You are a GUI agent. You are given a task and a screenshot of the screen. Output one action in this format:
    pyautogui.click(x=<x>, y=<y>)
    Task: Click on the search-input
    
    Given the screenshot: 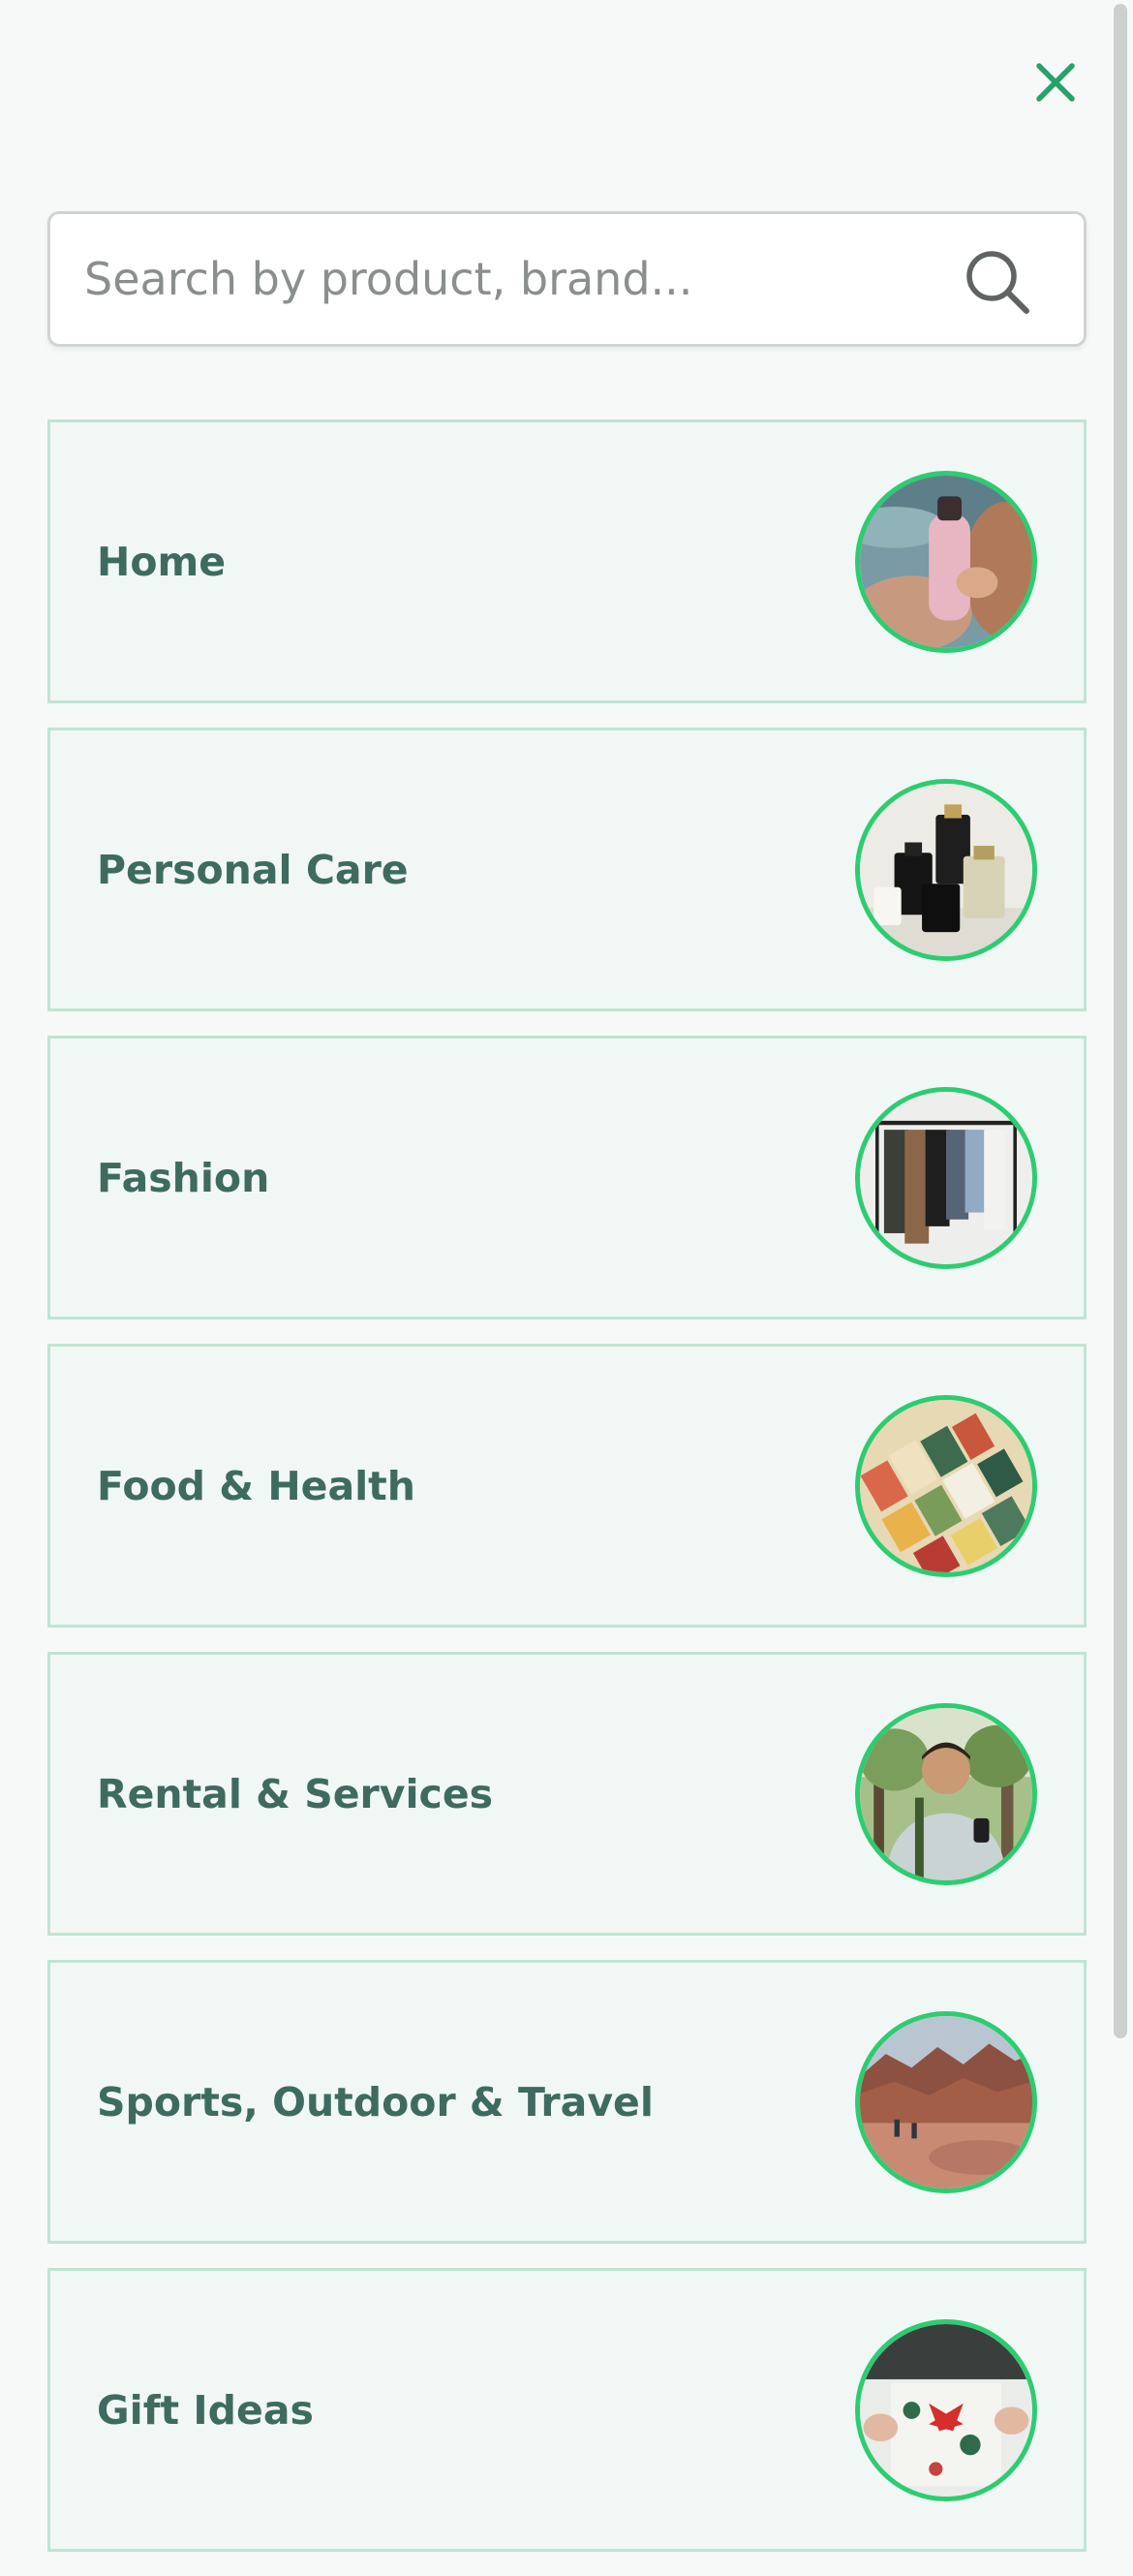 What is the action you would take?
    pyautogui.click(x=510, y=279)
    